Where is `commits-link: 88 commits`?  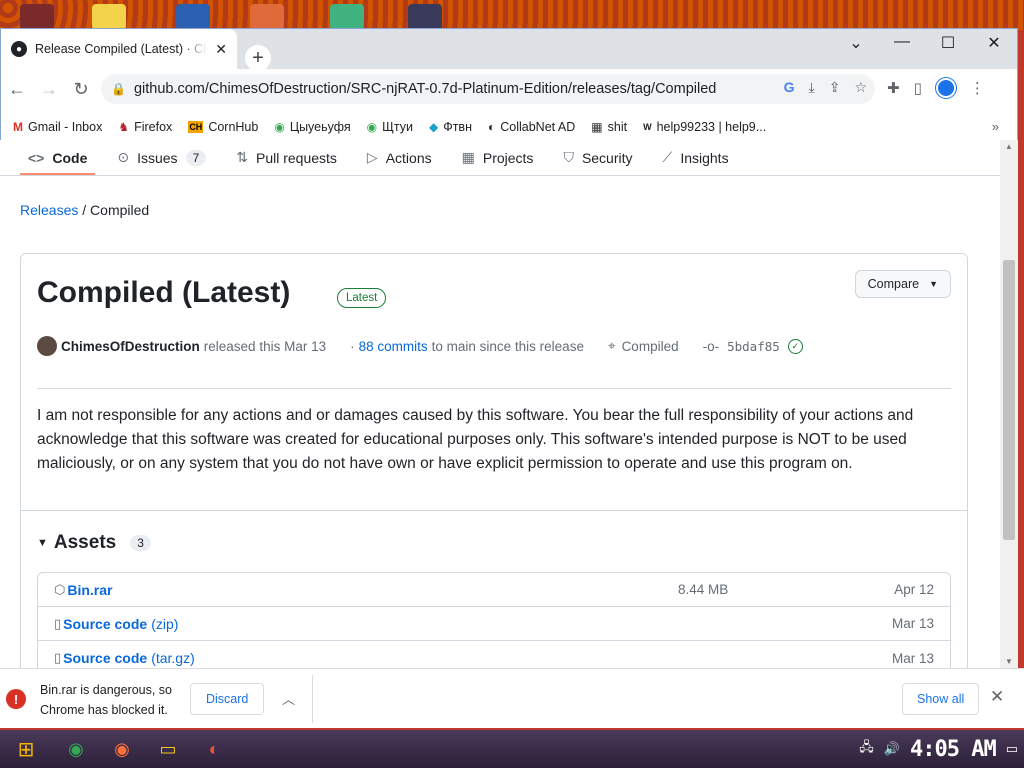 commits-link: 88 commits is located at coordinates (393, 346).